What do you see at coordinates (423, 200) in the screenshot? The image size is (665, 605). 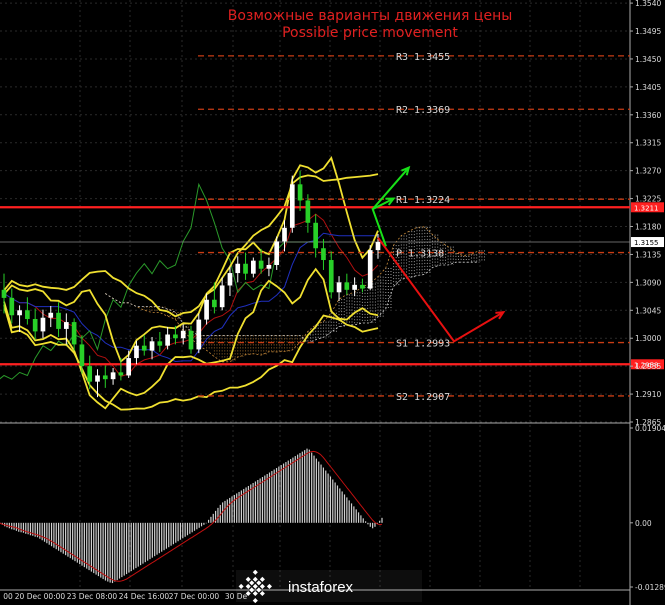 I see `pivot-label: R1 1.3224` at bounding box center [423, 200].